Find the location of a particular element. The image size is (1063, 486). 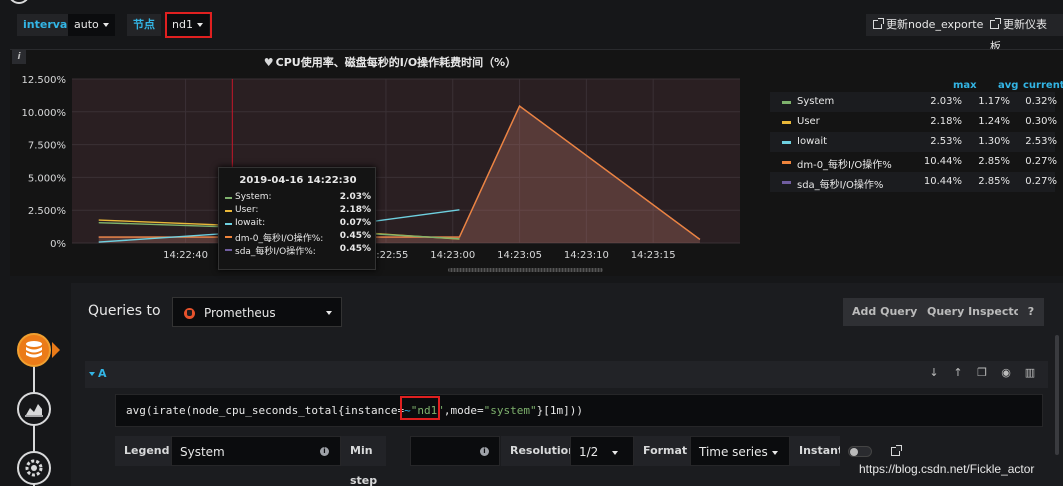

chart-scroll-handle is located at coordinates (525, 270).